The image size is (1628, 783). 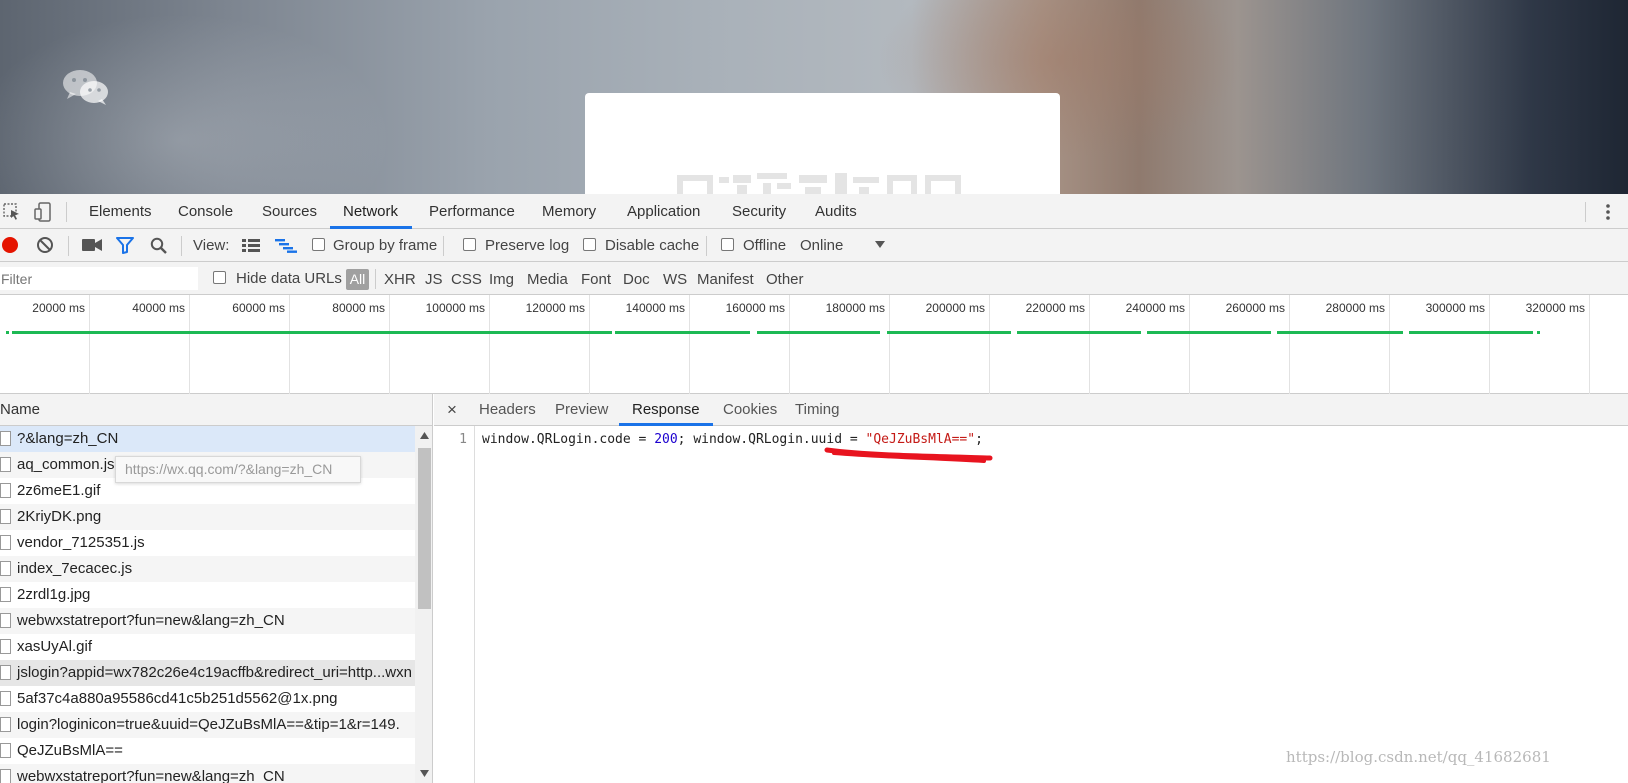 What do you see at coordinates (727, 244) in the screenshot?
I see `offline-checkbox` at bounding box center [727, 244].